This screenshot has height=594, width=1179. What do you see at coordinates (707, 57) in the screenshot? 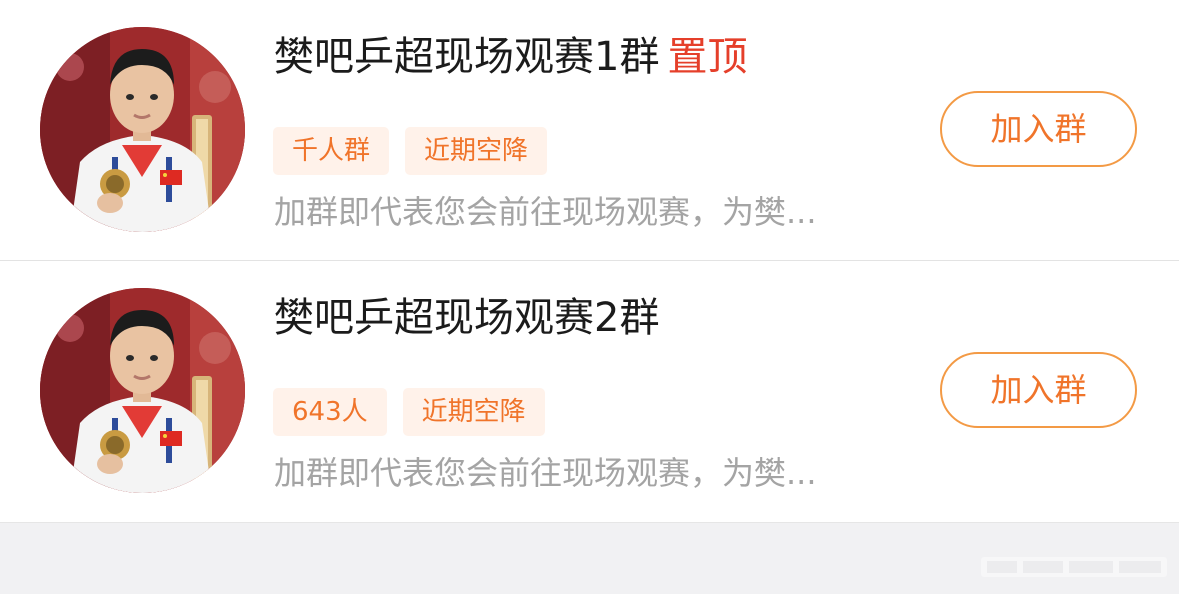
I see `pinned-label: 置顶` at bounding box center [707, 57].